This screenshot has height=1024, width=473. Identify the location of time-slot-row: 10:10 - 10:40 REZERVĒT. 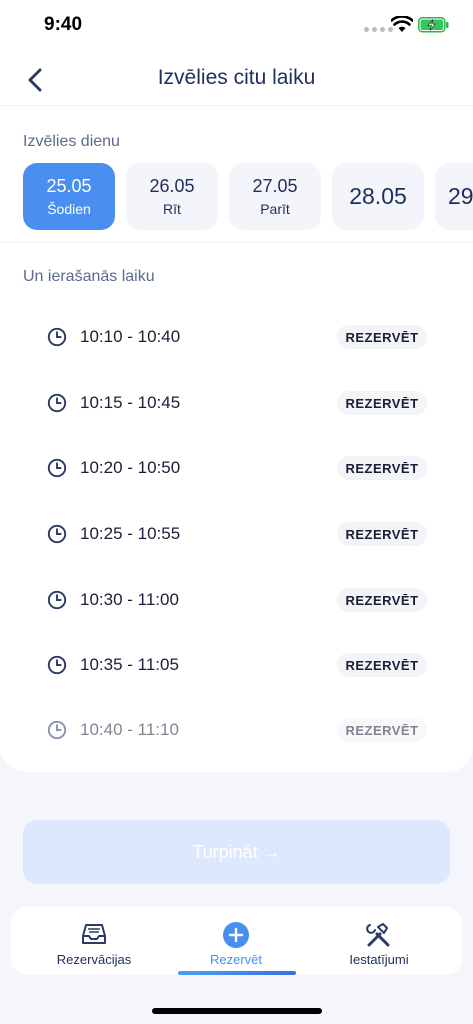
(236, 337).